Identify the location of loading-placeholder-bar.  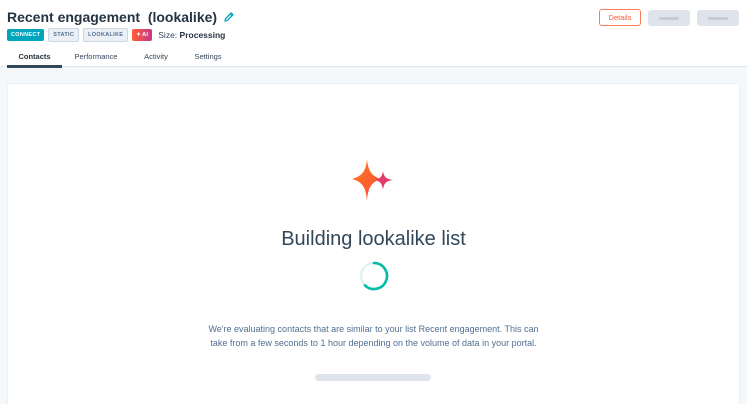
(373, 377).